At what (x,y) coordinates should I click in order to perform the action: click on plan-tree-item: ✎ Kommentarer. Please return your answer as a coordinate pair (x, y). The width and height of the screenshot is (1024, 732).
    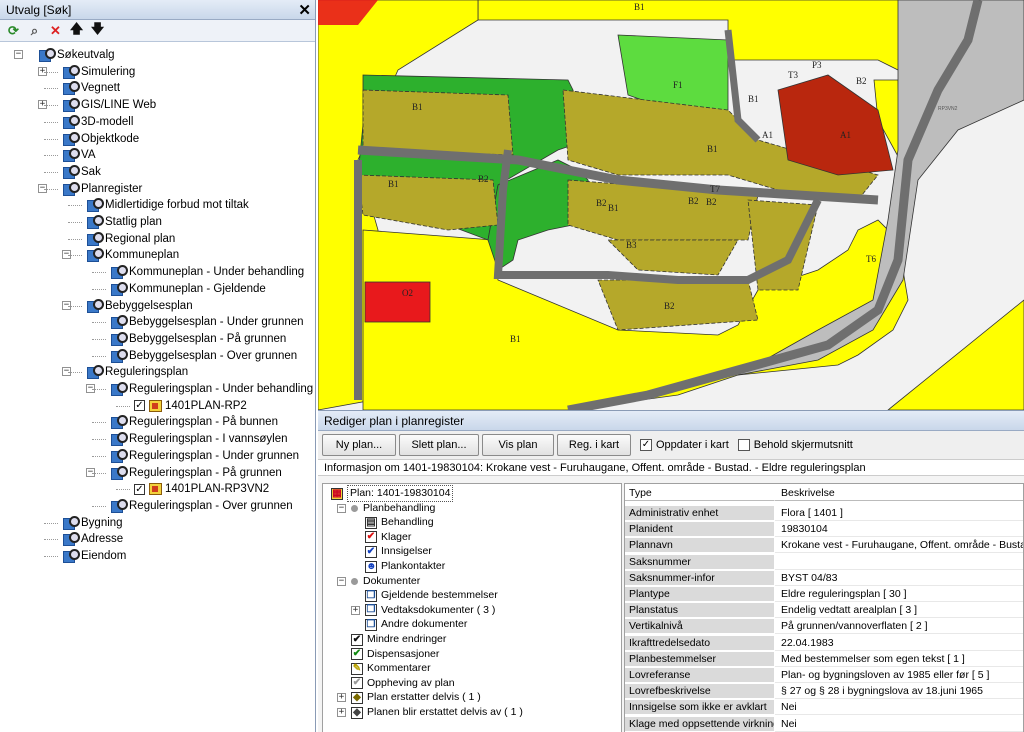
    Looking at the image, I should click on (391, 668).